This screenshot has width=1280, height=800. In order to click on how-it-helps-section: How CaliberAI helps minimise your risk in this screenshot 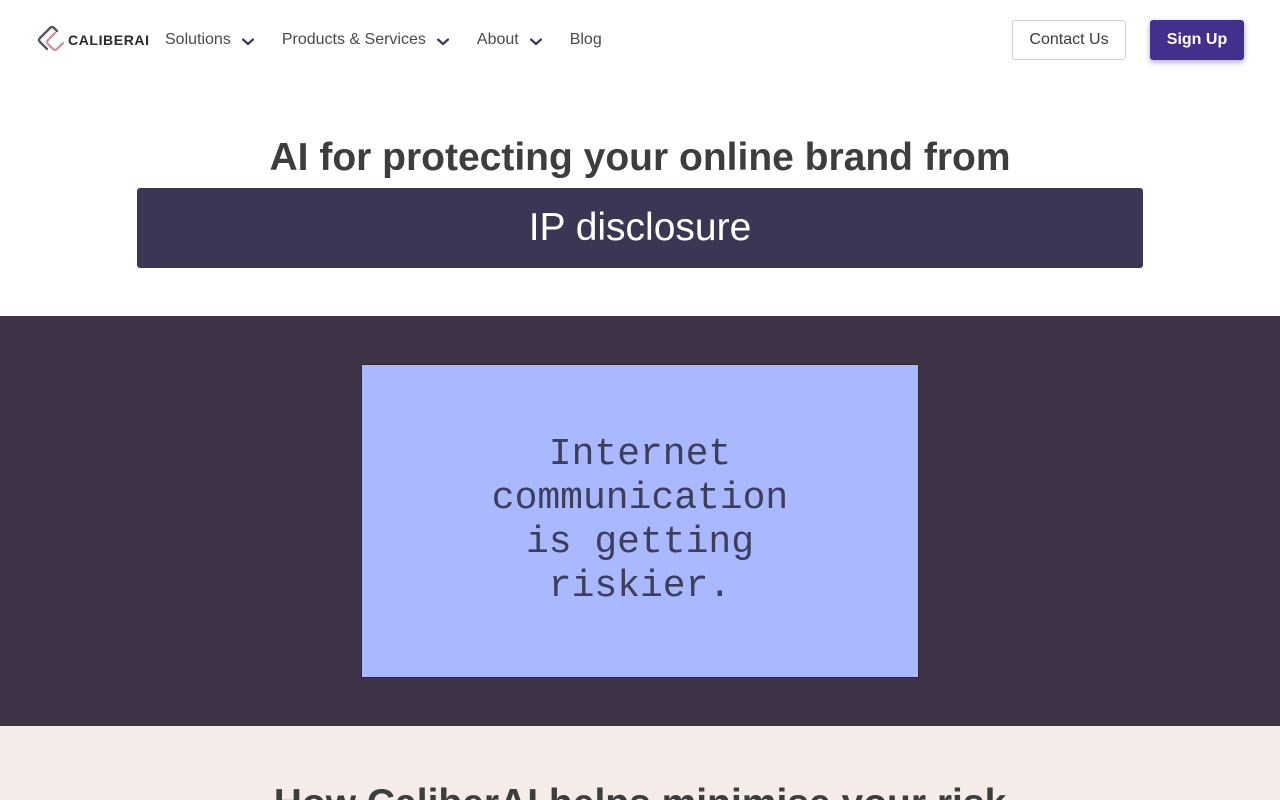, I will do `click(640, 763)`.